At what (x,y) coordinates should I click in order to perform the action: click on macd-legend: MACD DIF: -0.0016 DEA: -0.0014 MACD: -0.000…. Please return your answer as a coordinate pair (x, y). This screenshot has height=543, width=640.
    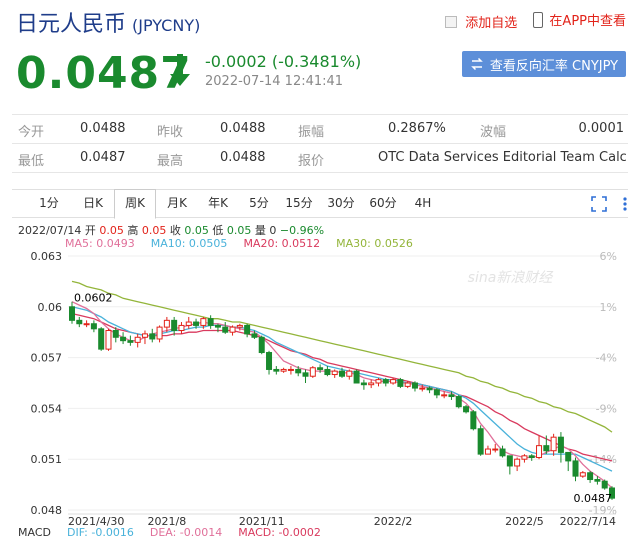
    Looking at the image, I should click on (177, 532).